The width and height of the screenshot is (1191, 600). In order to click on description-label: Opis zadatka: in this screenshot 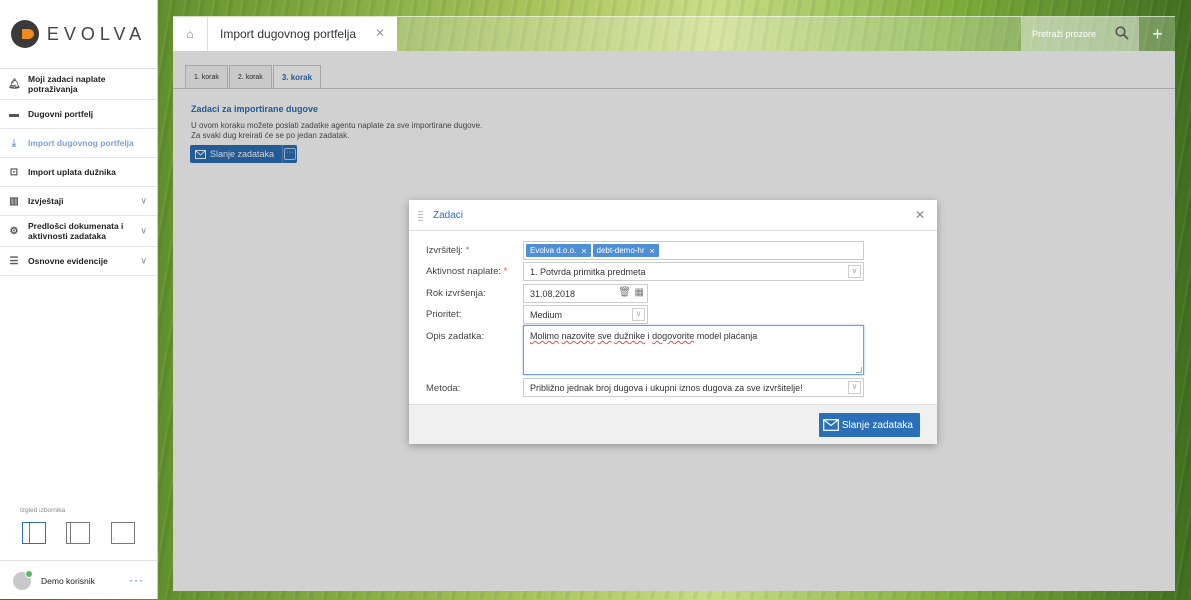, I will do `click(455, 336)`.